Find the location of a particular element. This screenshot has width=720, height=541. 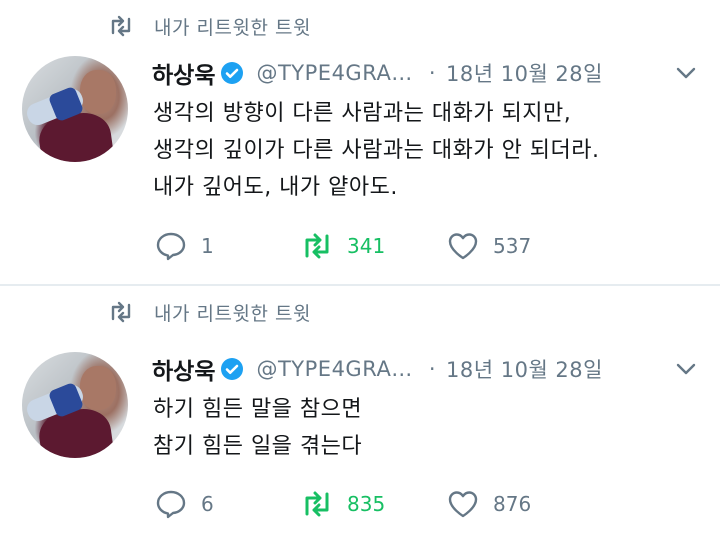

retweet-count: 835 is located at coordinates (366, 504).